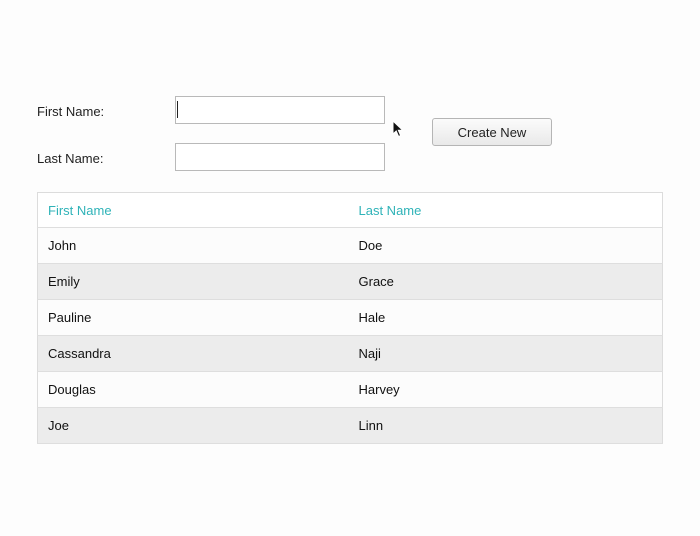  What do you see at coordinates (398, 129) in the screenshot?
I see `mouse-pointer-icon` at bounding box center [398, 129].